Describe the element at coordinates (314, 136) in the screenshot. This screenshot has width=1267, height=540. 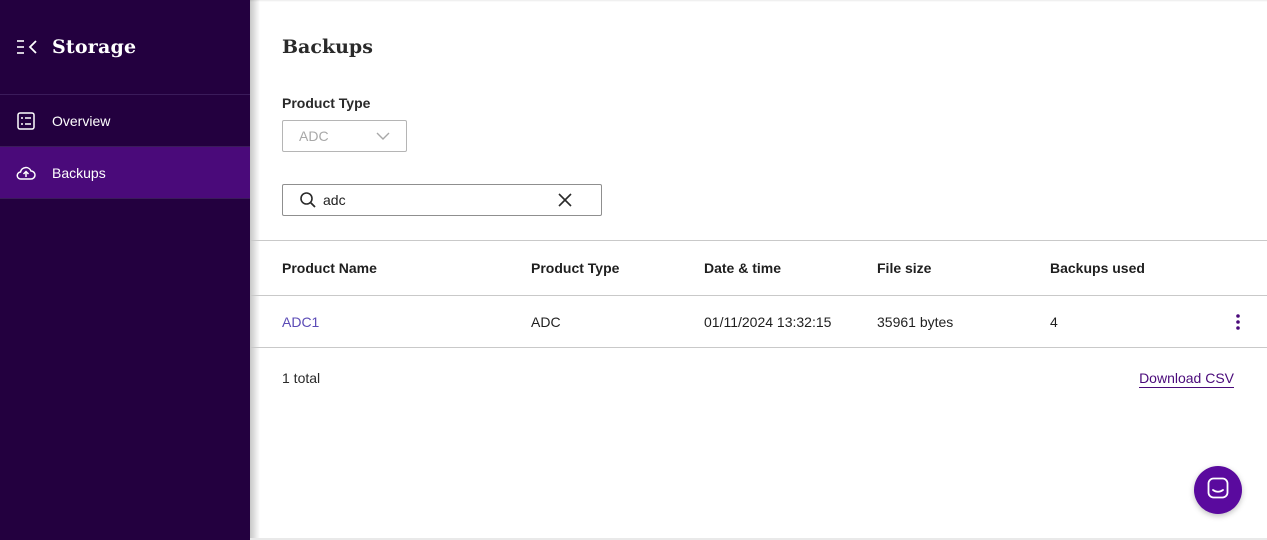
I see `product-type-value: ADC` at that location.